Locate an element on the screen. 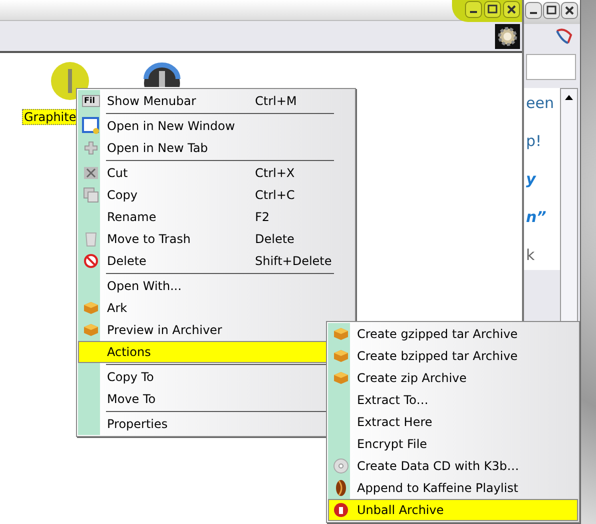 Image resolution: width=596 pixels, height=524 pixels. menu-item: Ark is located at coordinates (216, 308).